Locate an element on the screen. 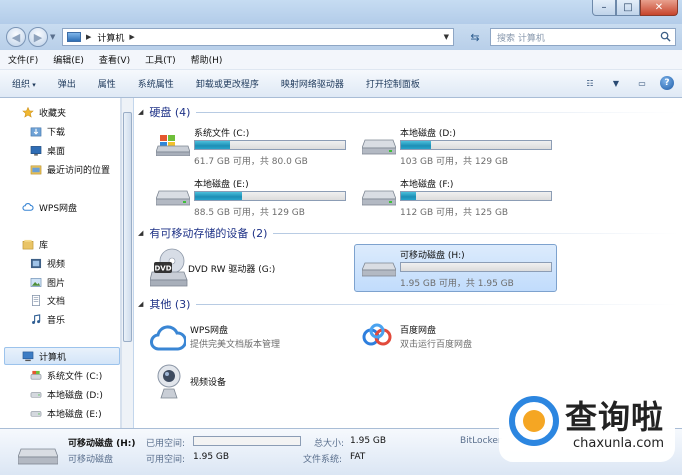 Image resolution: width=682 pixels, height=475 pixels. nav-videos-label: 视频 is located at coordinates (56, 265).